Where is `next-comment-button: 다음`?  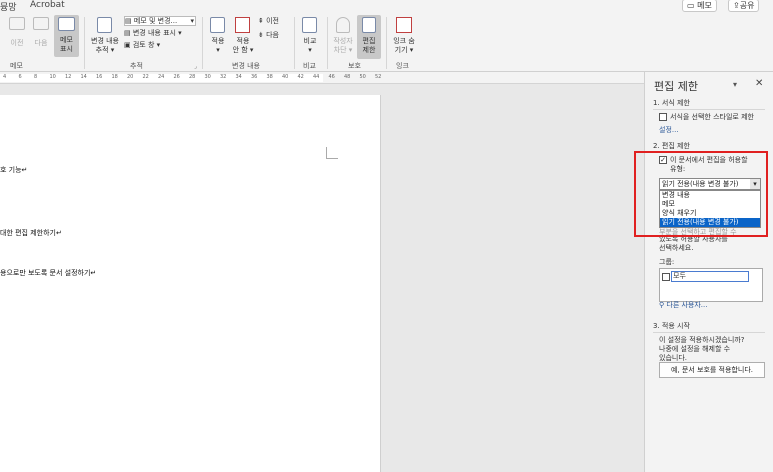 next-comment-button: 다음 is located at coordinates (41, 35).